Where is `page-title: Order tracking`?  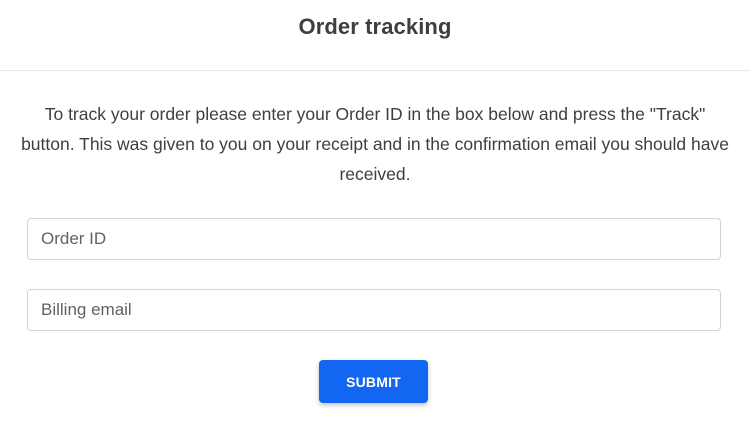
page-title: Order tracking is located at coordinates (375, 26).